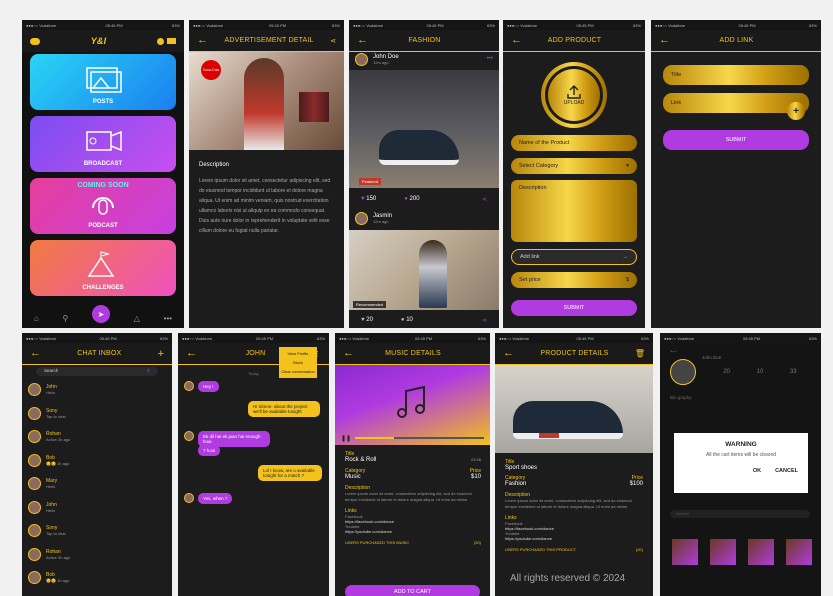 The image size is (833, 596). Describe the element at coordinates (377, 59) in the screenshot. I see `post1-author: John Doe 12m ago` at that location.